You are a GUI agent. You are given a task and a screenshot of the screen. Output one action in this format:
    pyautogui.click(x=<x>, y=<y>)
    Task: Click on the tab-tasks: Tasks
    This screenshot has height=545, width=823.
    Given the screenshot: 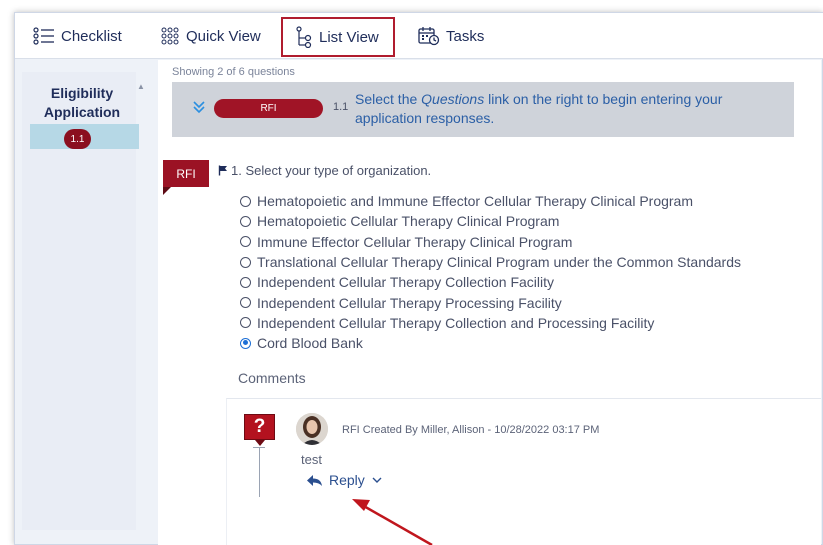 What is the action you would take?
    pyautogui.click(x=451, y=36)
    